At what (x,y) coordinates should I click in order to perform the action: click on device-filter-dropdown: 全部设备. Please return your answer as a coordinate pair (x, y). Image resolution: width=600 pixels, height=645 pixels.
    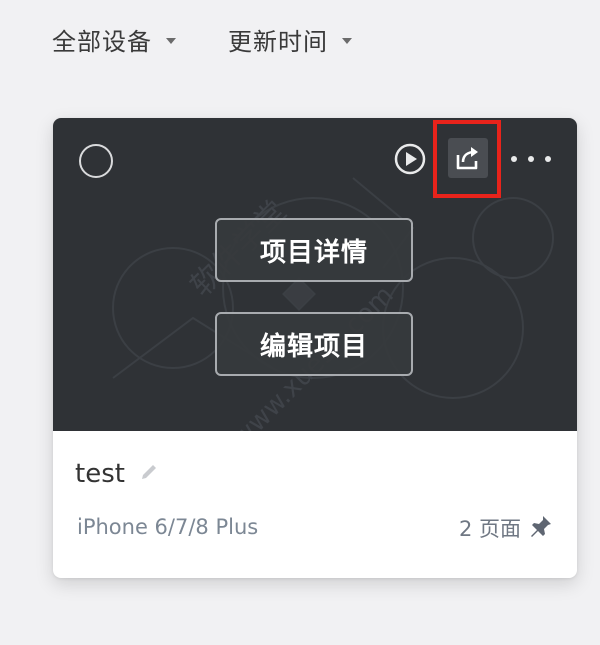
    Looking at the image, I should click on (114, 39).